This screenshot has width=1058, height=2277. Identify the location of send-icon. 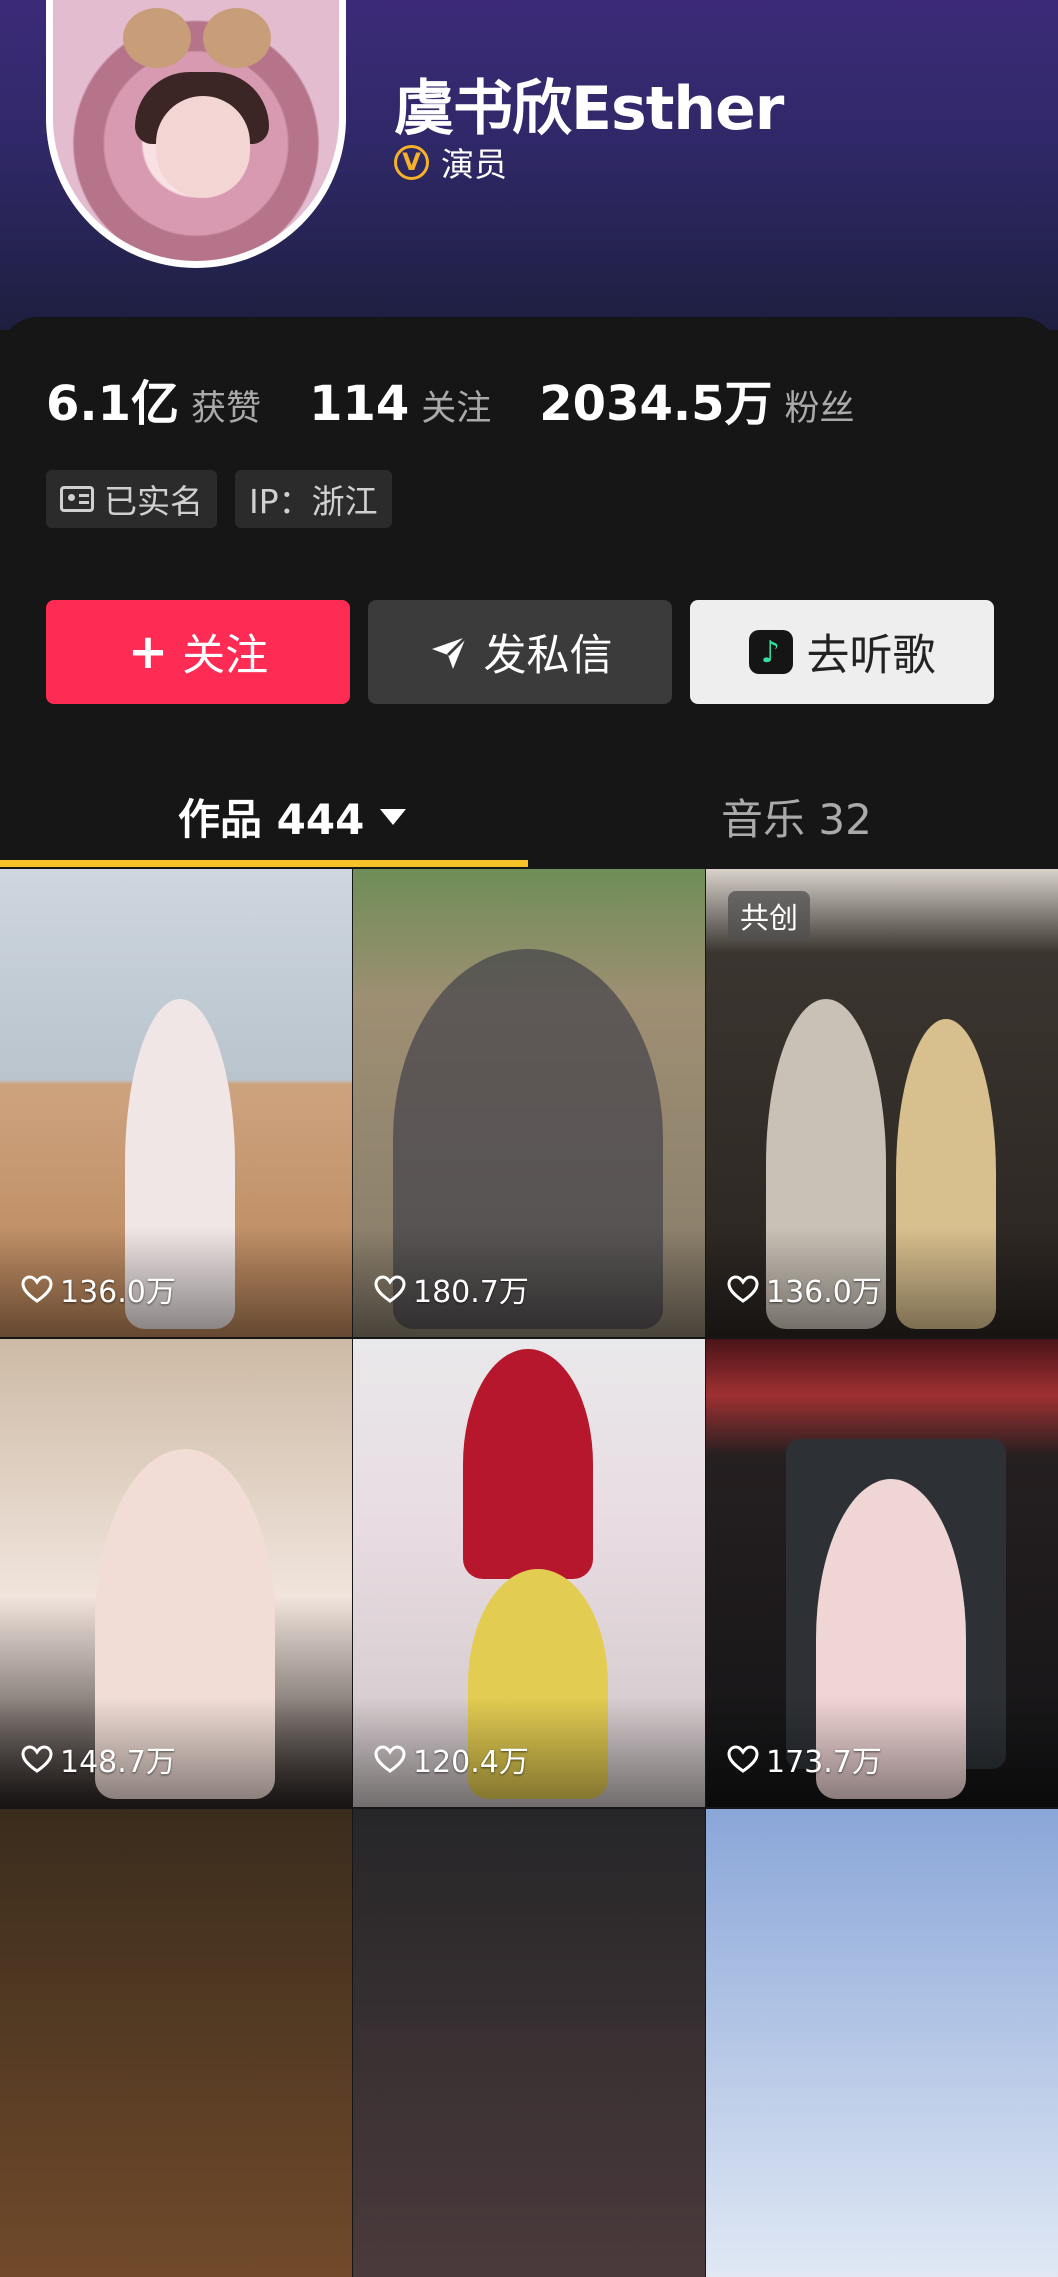
(449, 652).